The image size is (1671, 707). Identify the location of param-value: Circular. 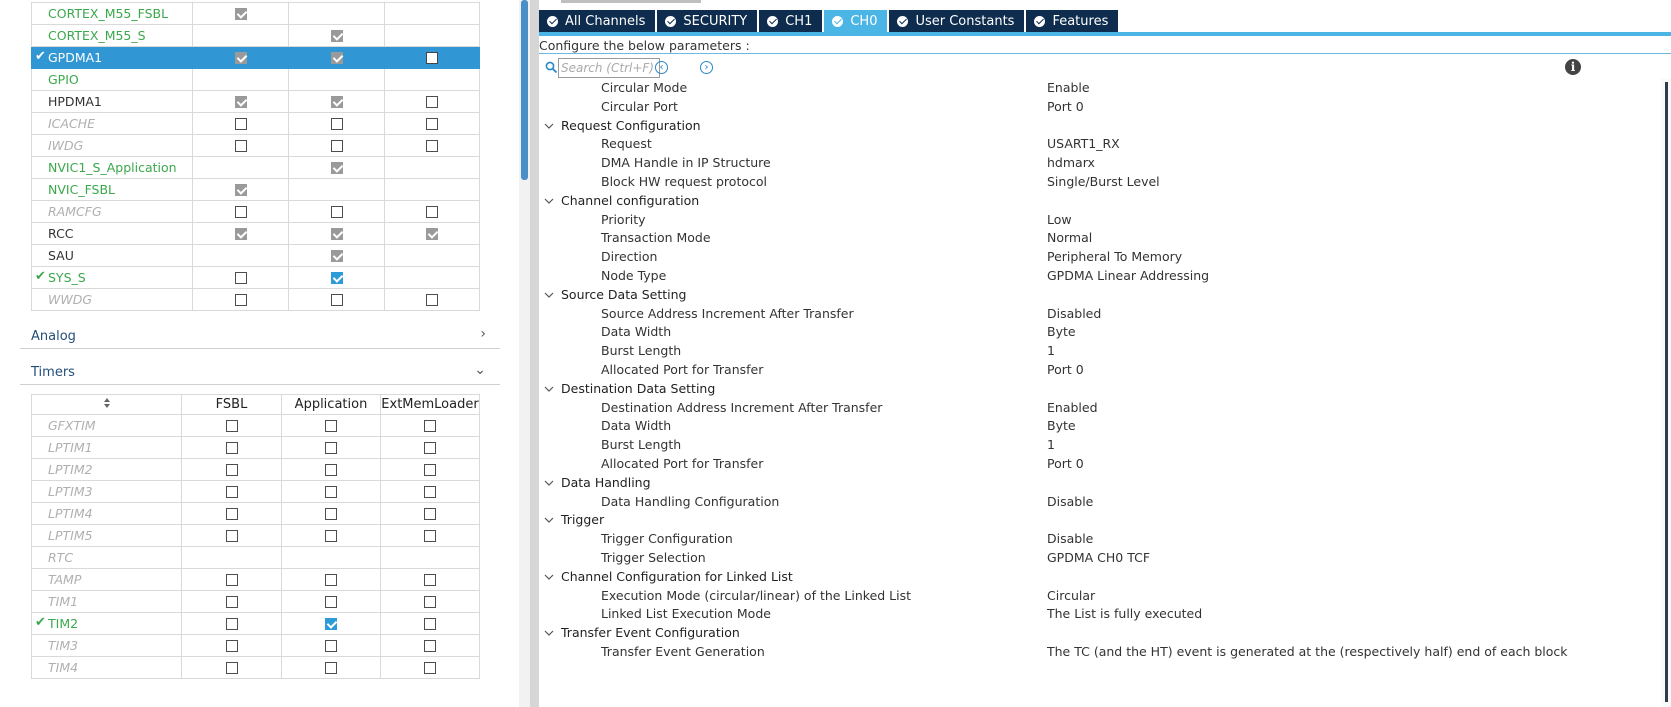
(1071, 595).